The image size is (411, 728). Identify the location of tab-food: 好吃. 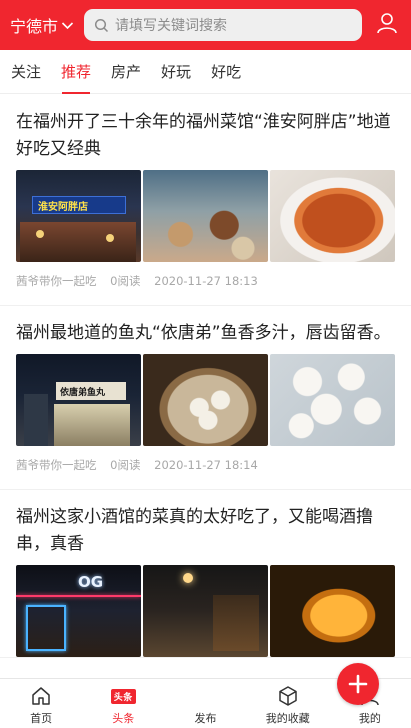
(226, 72).